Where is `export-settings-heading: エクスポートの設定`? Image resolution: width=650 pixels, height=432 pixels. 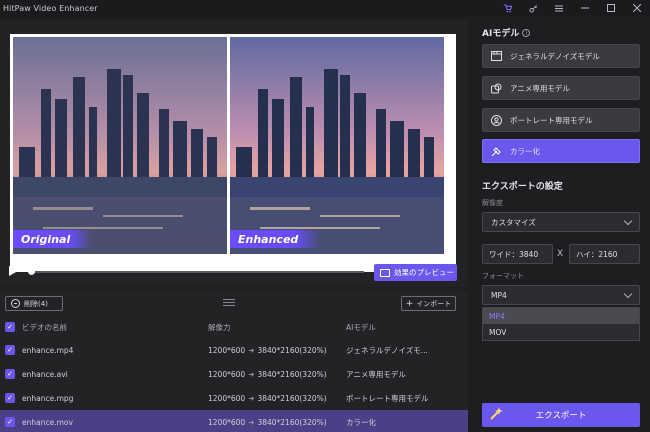
export-settings-heading: エクスポートの設定 is located at coordinates (522, 187).